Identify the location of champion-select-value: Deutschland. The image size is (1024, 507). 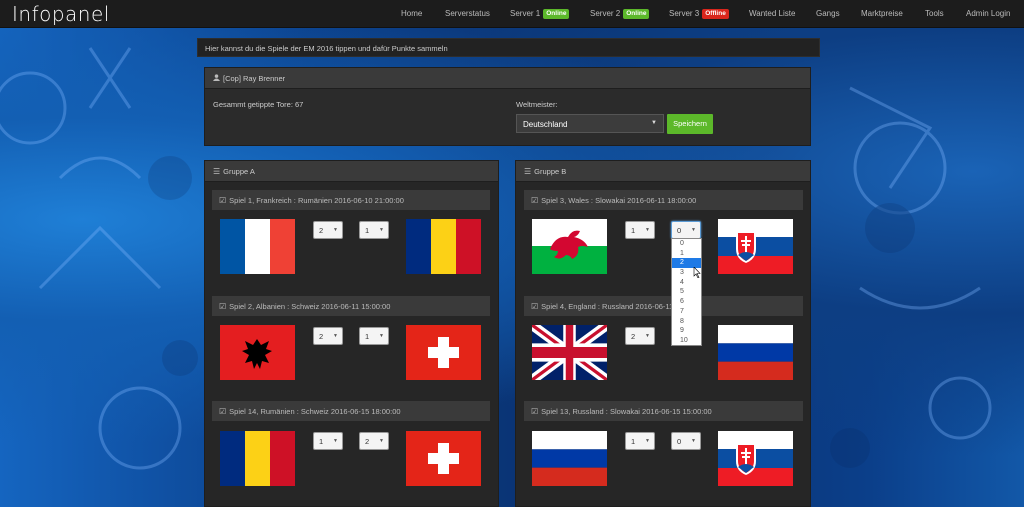
(545, 124).